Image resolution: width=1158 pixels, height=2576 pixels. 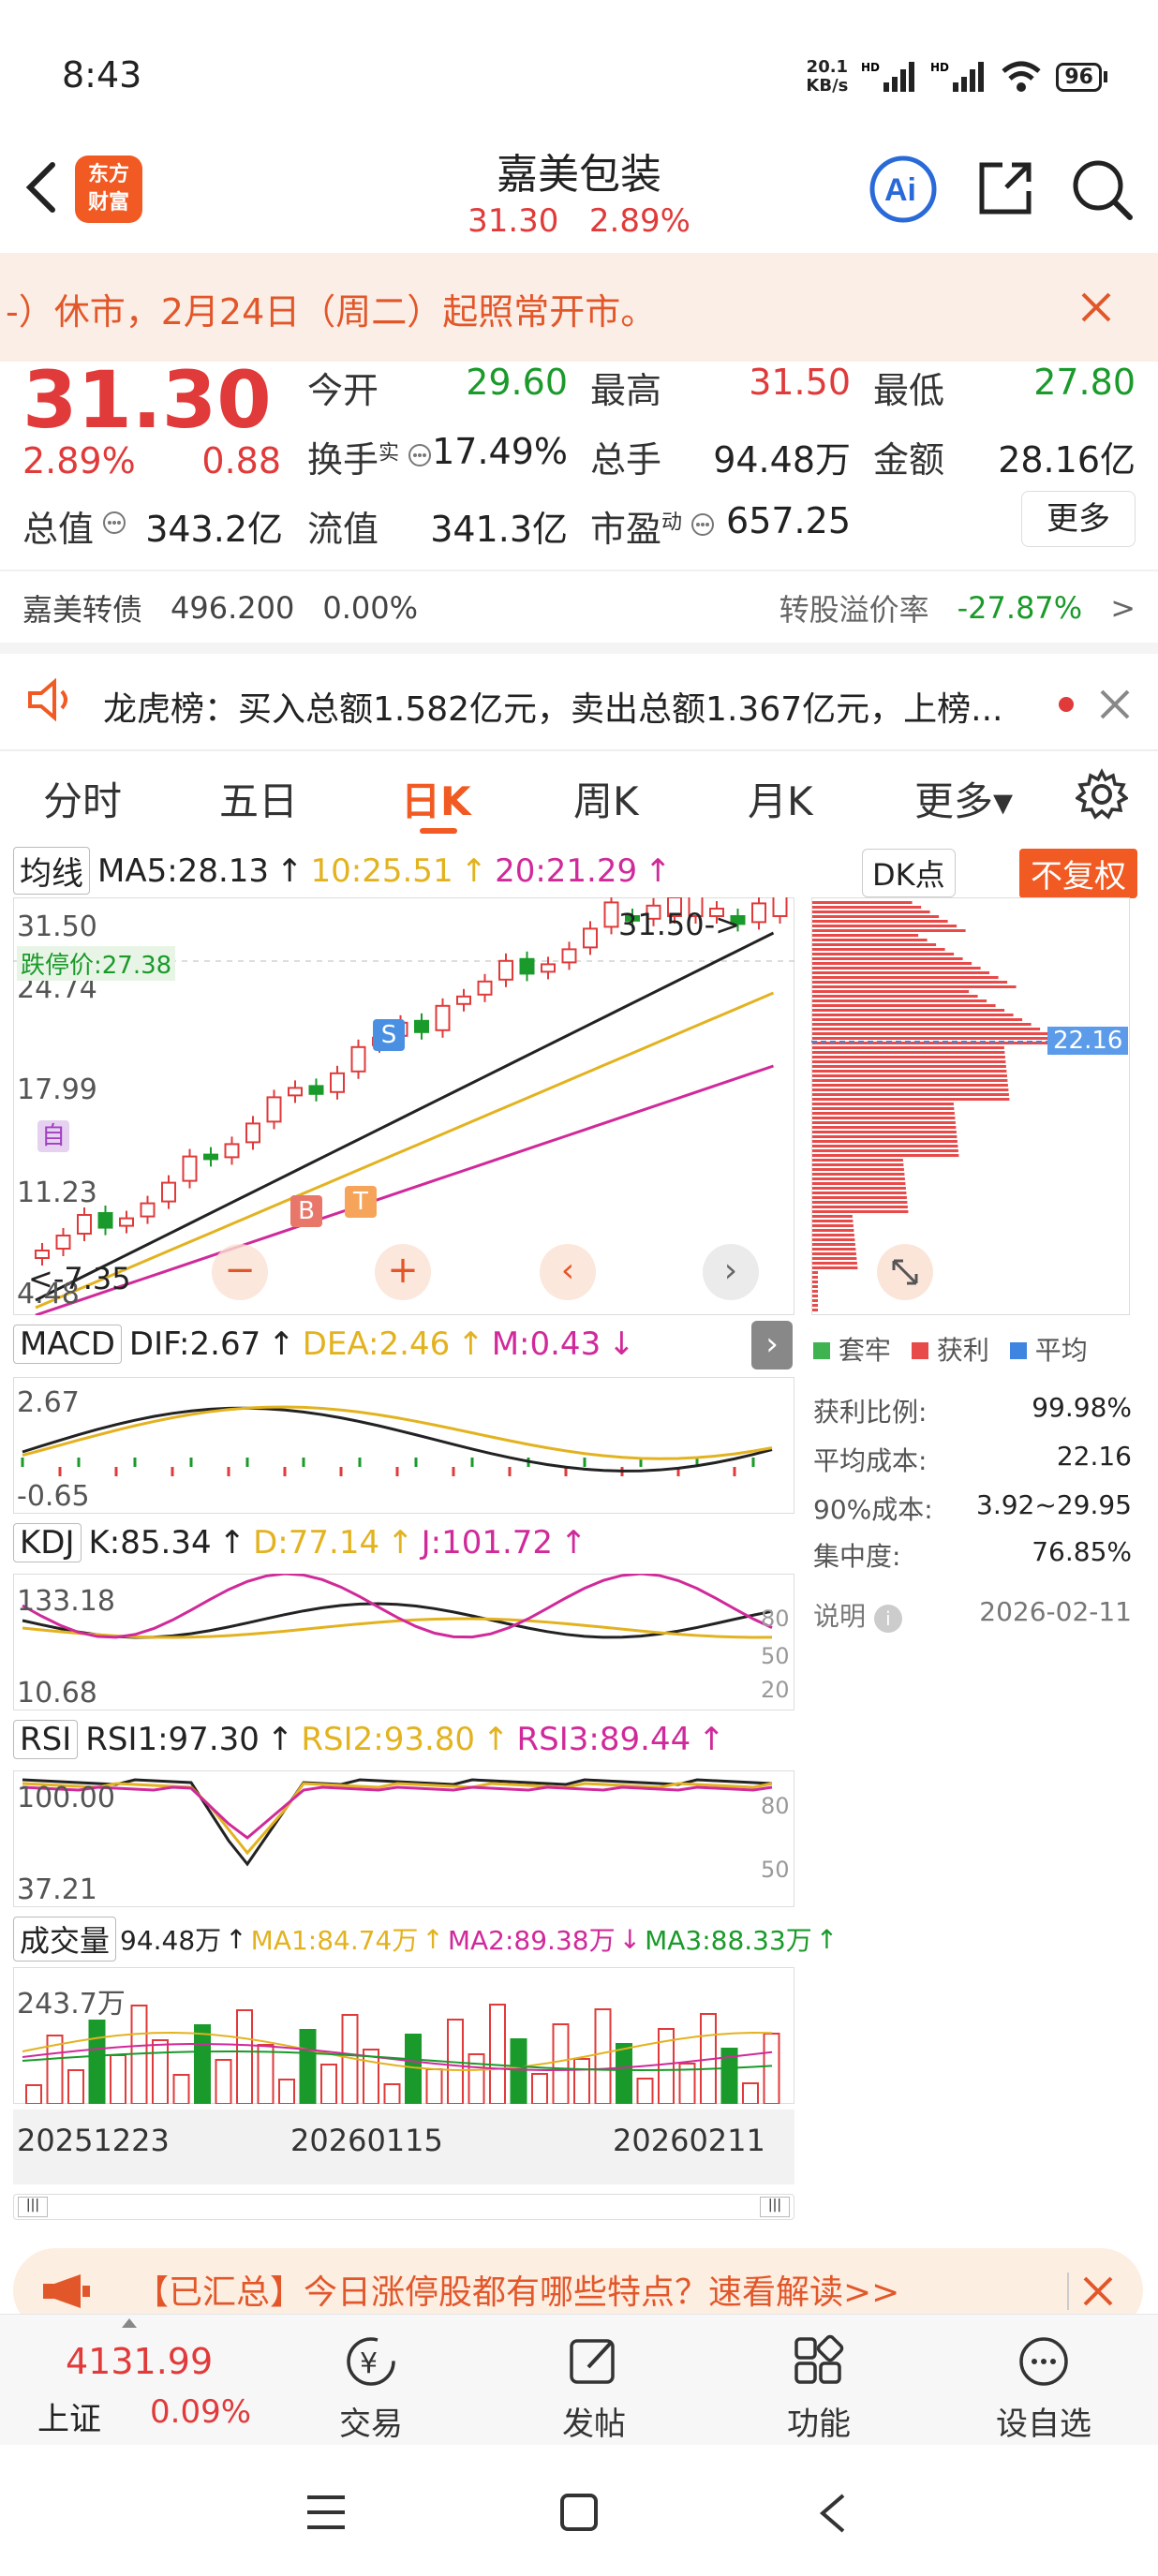 What do you see at coordinates (1043, 2388) in the screenshot?
I see `add-watchlist-button: 设自选` at bounding box center [1043, 2388].